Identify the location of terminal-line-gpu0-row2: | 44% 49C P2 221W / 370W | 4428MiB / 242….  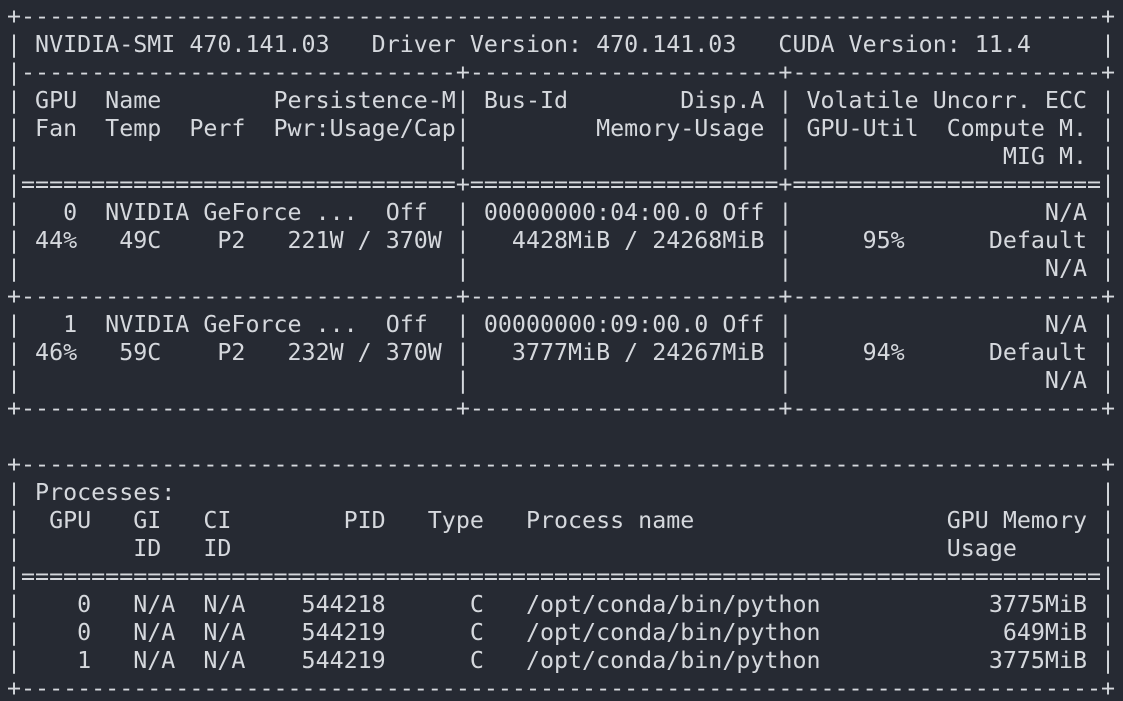
(561, 240).